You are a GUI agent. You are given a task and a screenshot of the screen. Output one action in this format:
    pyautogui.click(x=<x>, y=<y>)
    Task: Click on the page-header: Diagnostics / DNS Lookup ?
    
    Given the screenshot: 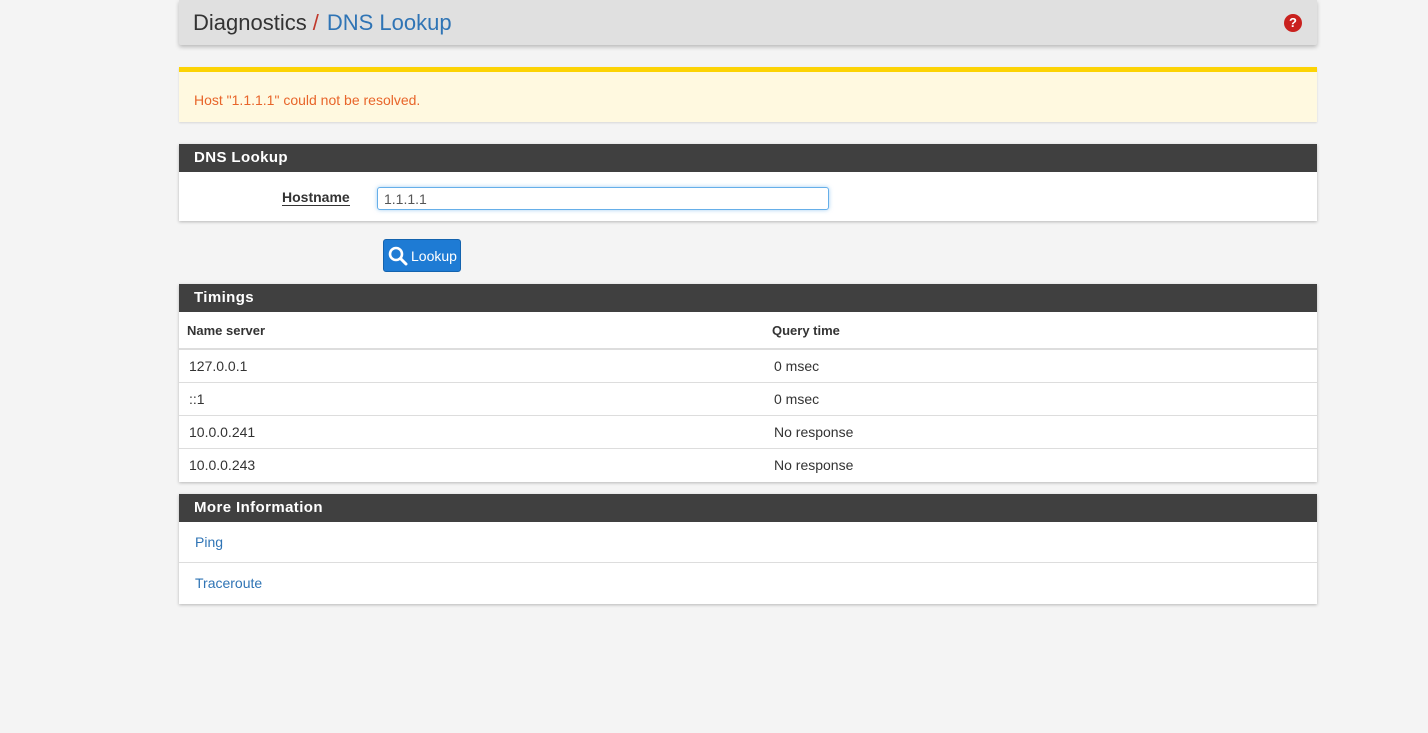 What is the action you would take?
    pyautogui.click(x=748, y=22)
    